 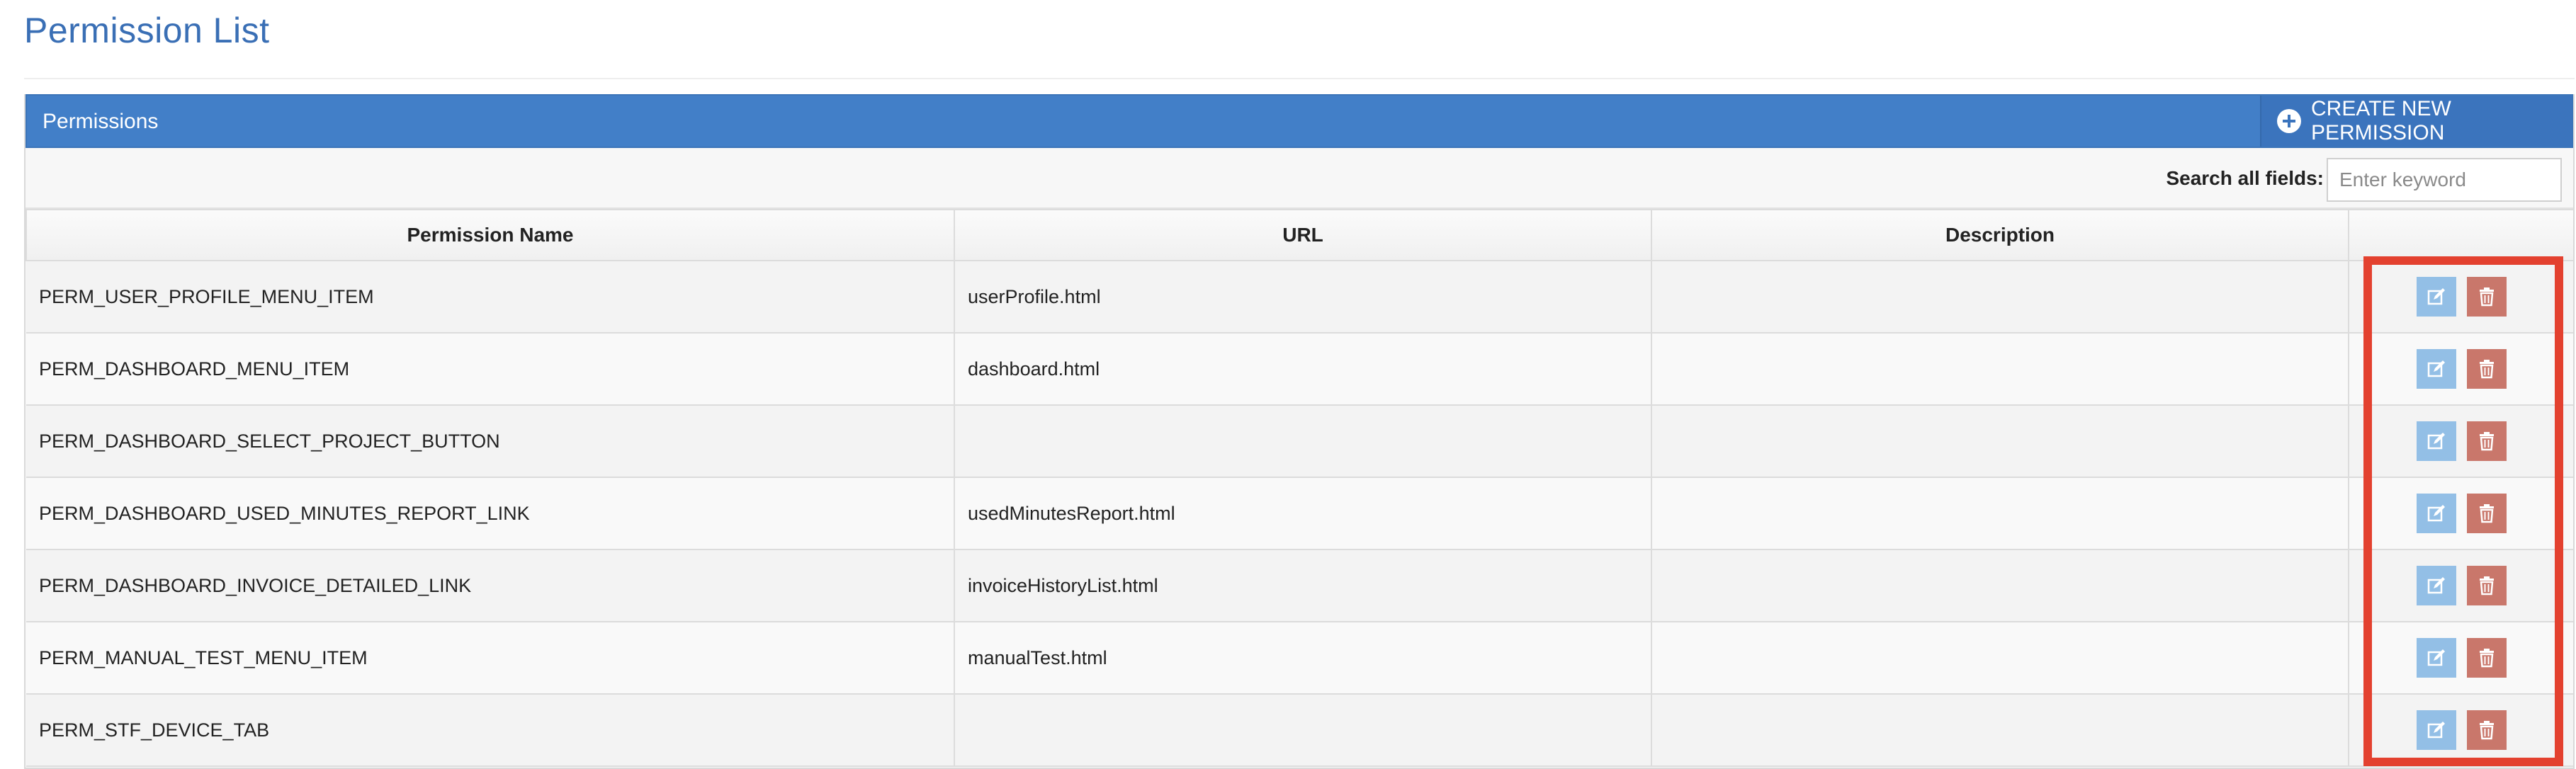 What do you see at coordinates (1303, 235) in the screenshot?
I see `column-header-url: URL` at bounding box center [1303, 235].